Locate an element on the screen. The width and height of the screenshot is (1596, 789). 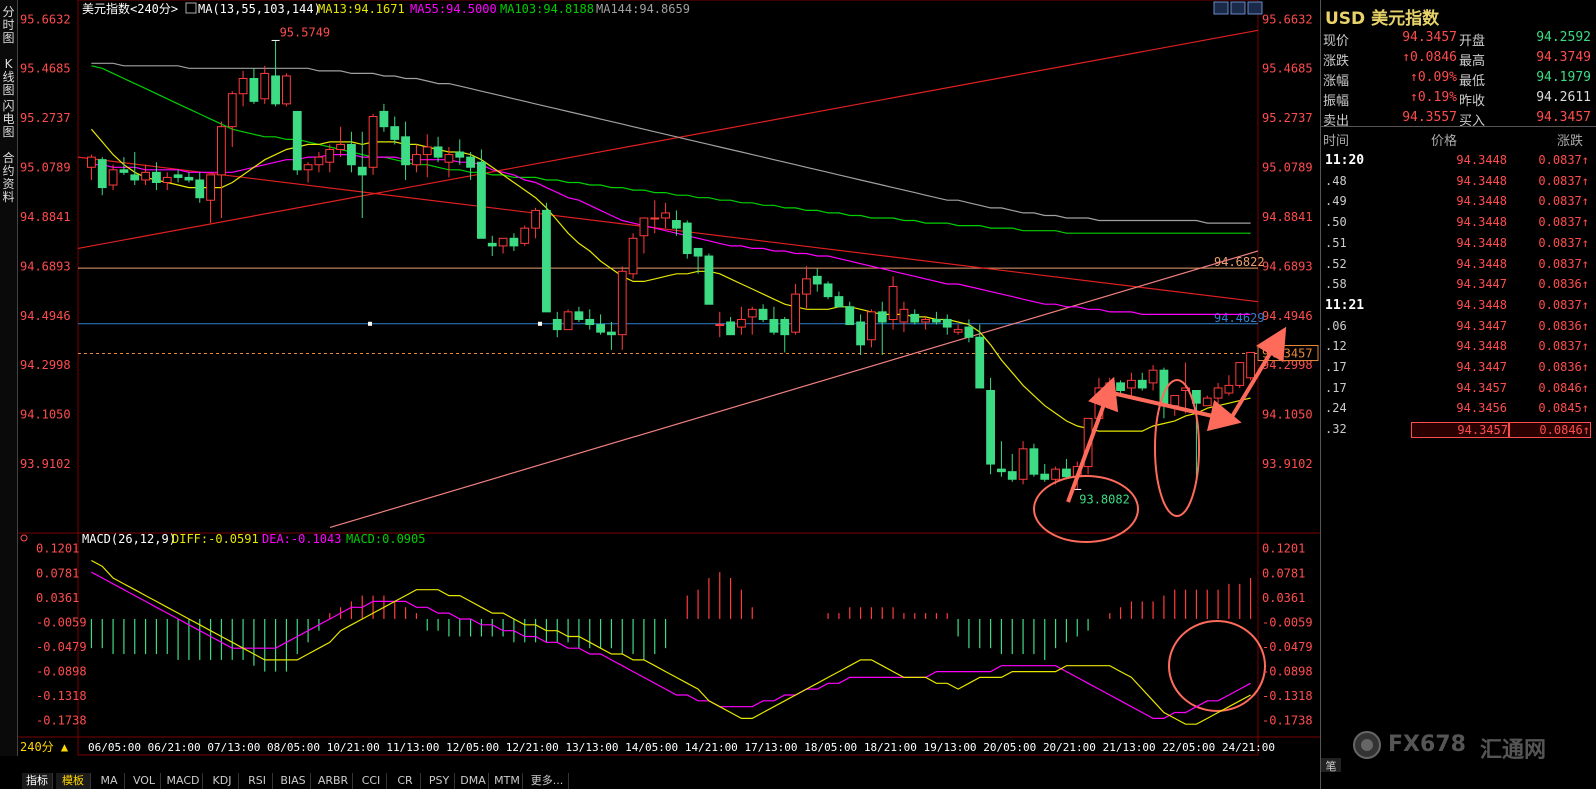
tick-row: .17 94.3457 0.0846↑ is located at coordinates (1458, 388).